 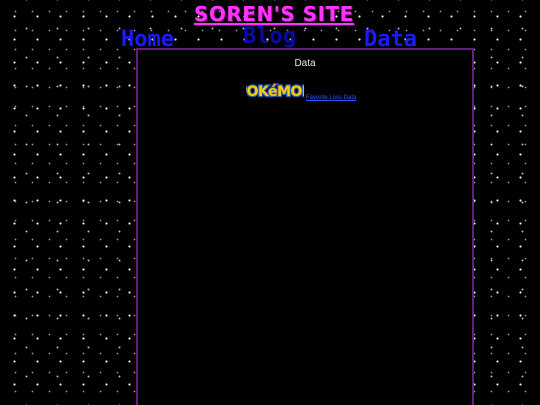 I want to click on pokemon-logo: POKéMON, so click(x=275, y=92).